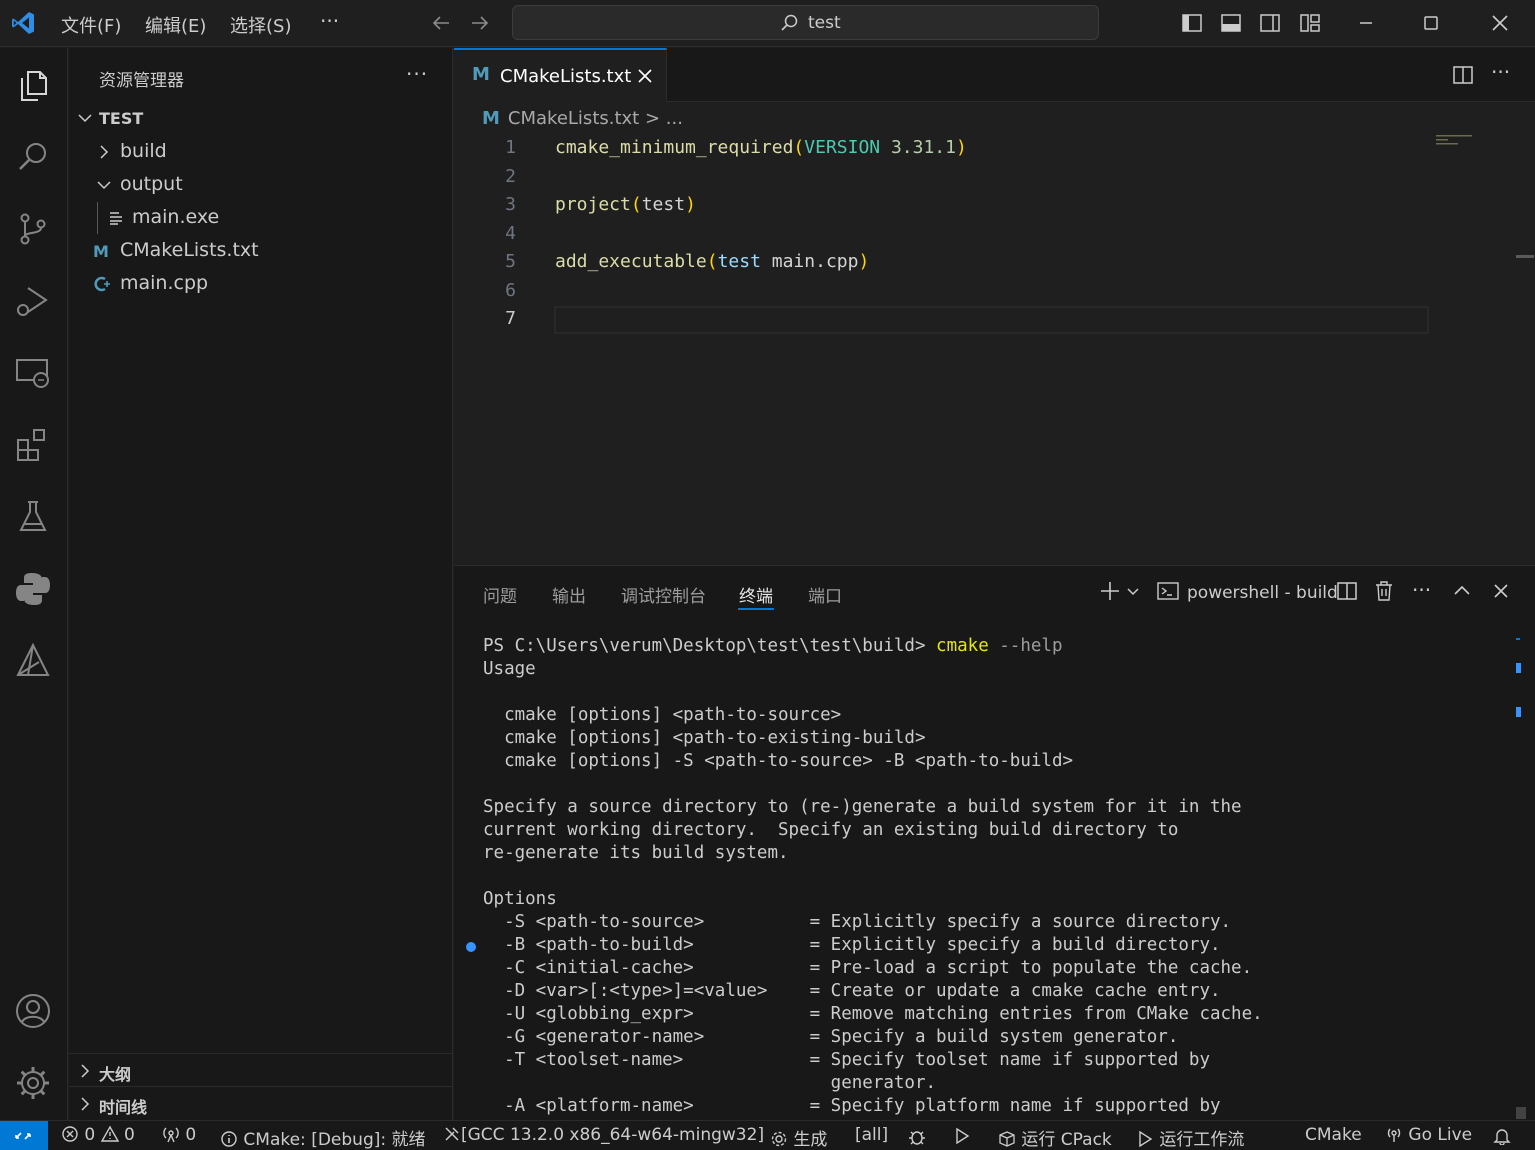 This screenshot has width=1535, height=1150. What do you see at coordinates (1462, 591) in the screenshot?
I see `maximize-panel-chevron-up-icon` at bounding box center [1462, 591].